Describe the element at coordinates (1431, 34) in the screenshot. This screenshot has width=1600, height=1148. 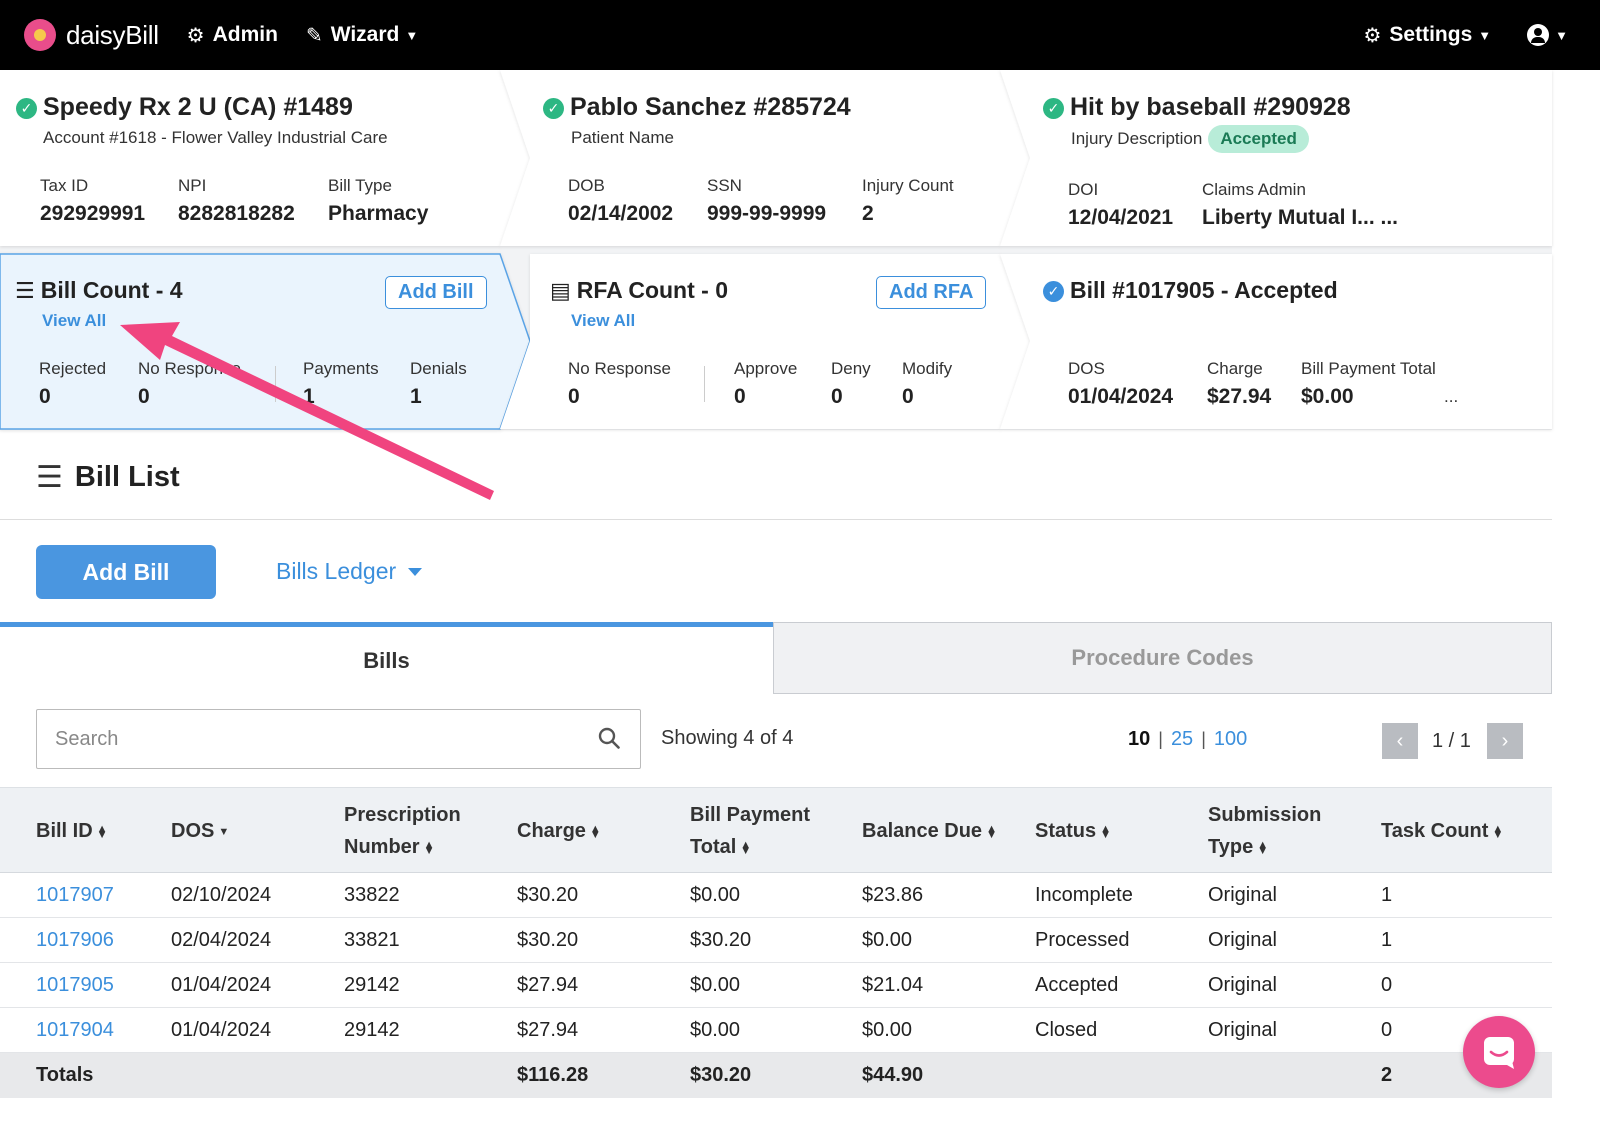
I see `nav-settings-label: Settings` at that location.